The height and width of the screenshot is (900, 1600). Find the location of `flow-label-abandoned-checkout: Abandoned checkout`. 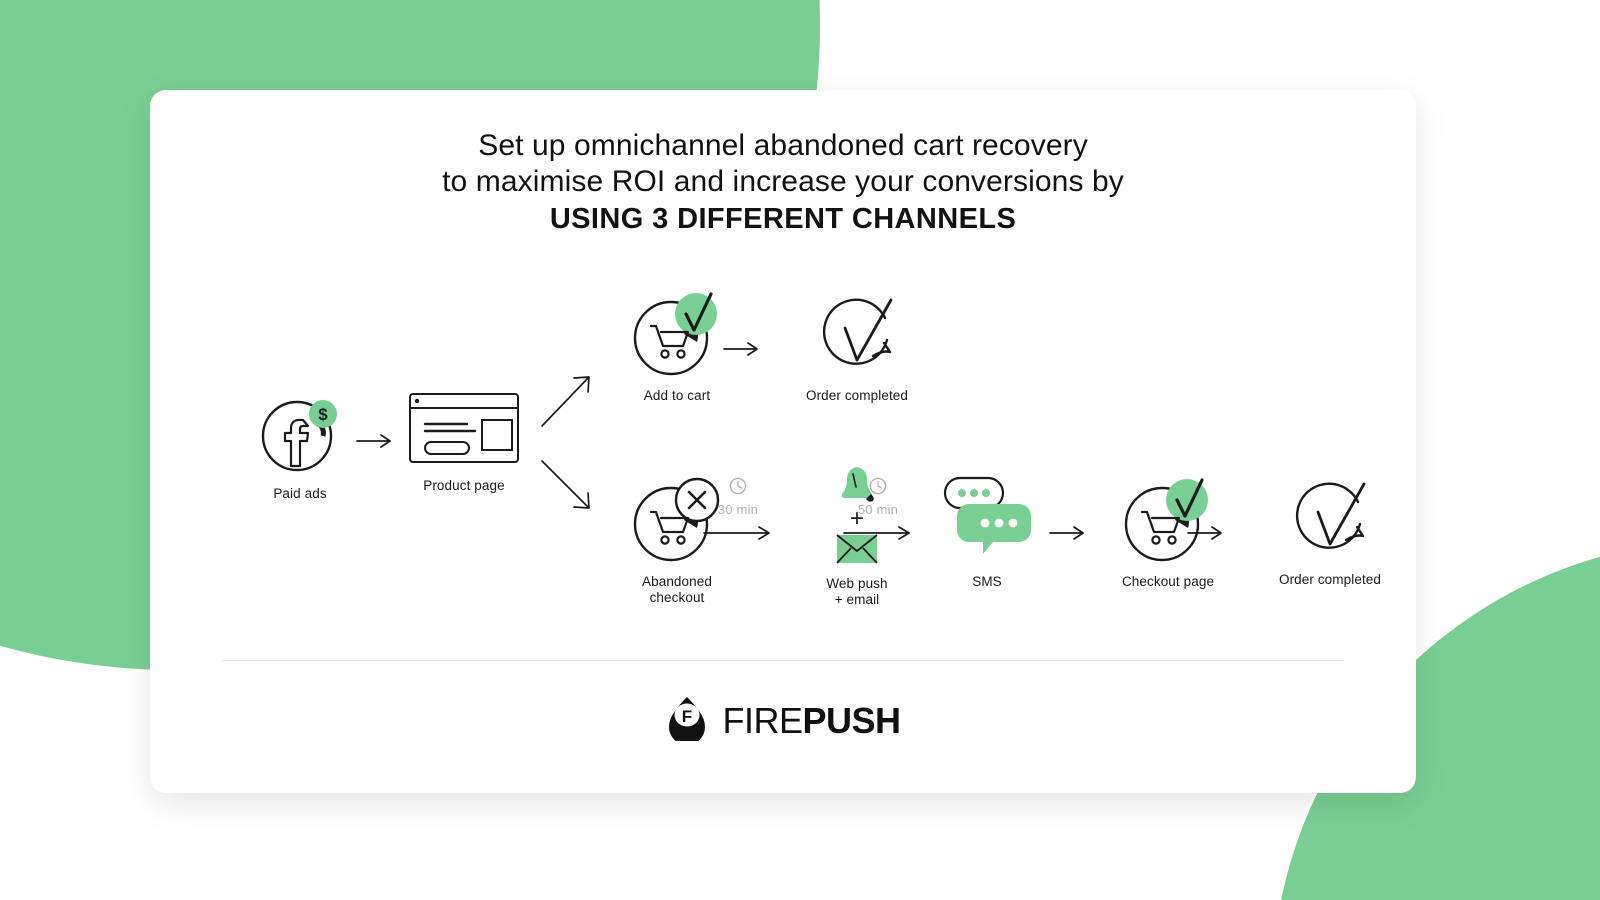

flow-label-abandoned-checkout: Abandoned checkout is located at coordinates (677, 589).